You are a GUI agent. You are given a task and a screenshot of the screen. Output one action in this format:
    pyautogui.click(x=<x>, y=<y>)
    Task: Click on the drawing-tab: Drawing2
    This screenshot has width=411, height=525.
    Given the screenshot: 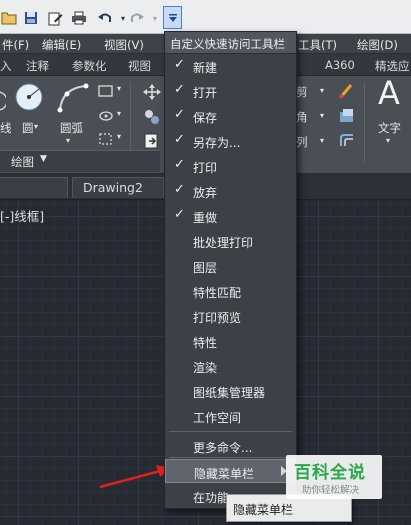 What is the action you would take?
    pyautogui.click(x=118, y=187)
    